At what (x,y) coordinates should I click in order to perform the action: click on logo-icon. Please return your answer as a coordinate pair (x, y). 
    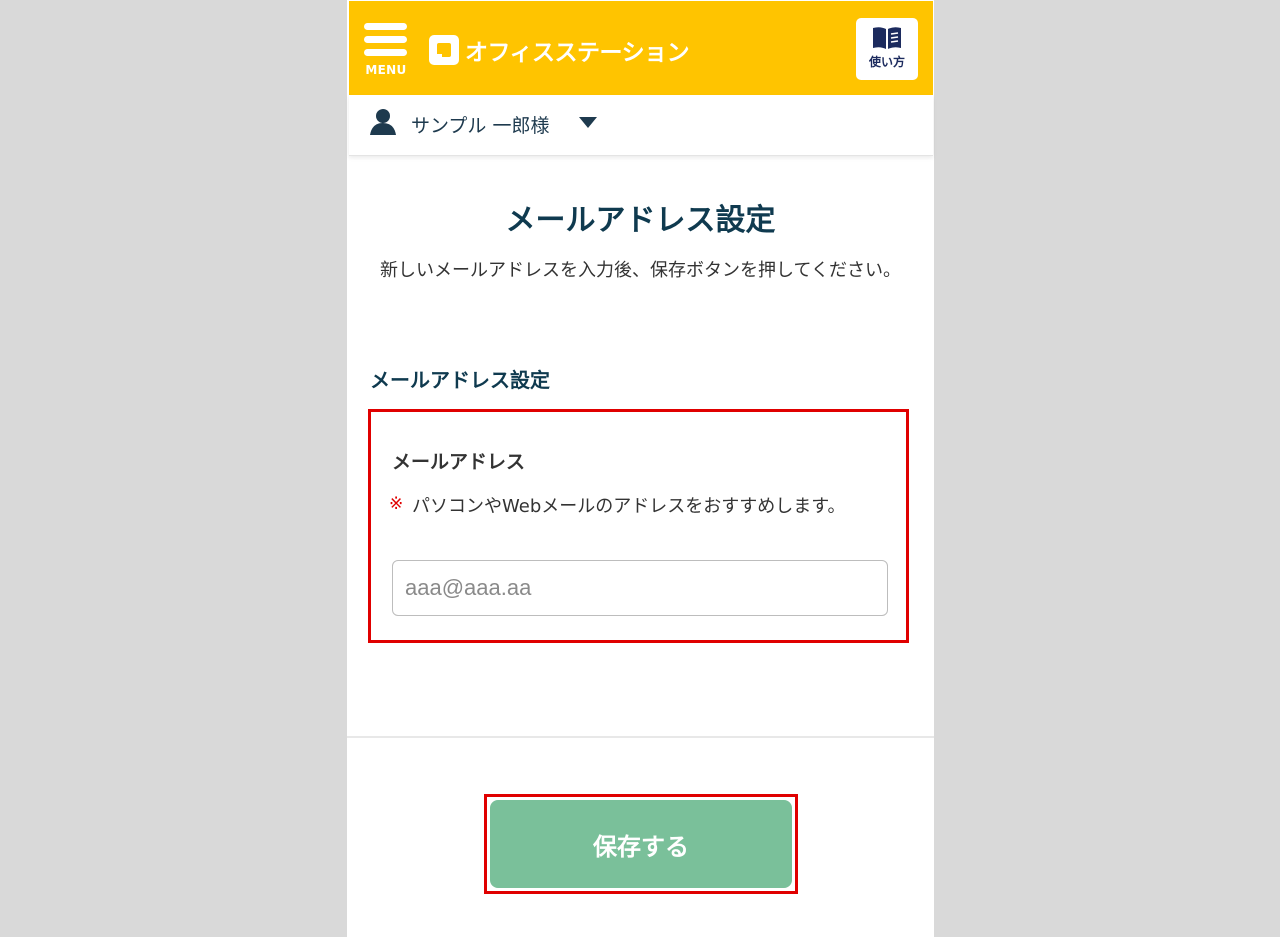
    Looking at the image, I should click on (444, 50).